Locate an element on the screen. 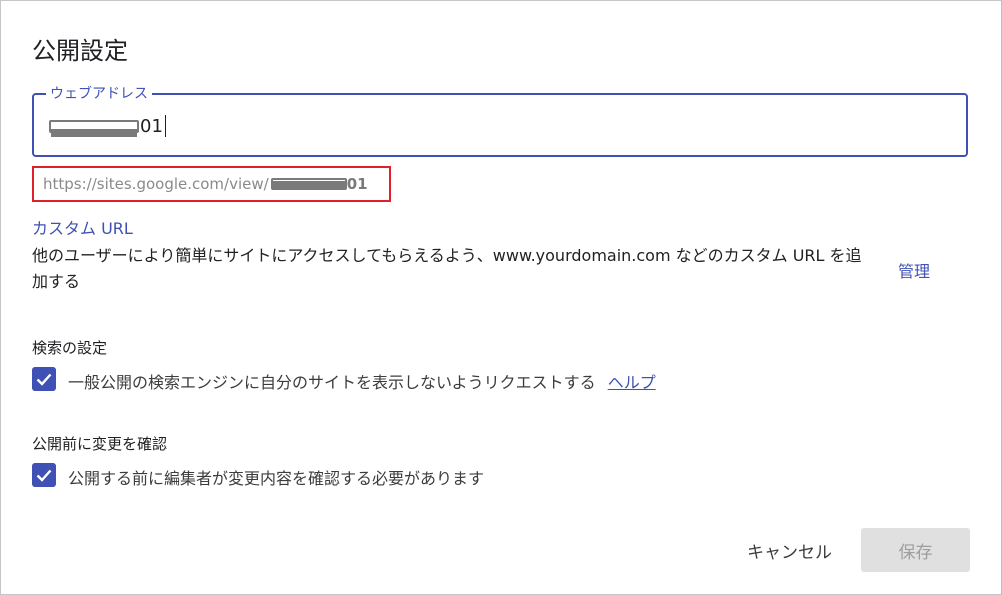  search-engine-label-text: 一般公開の検索エンジンに自分のサイトを表示しないようリクエストする is located at coordinates (332, 382).